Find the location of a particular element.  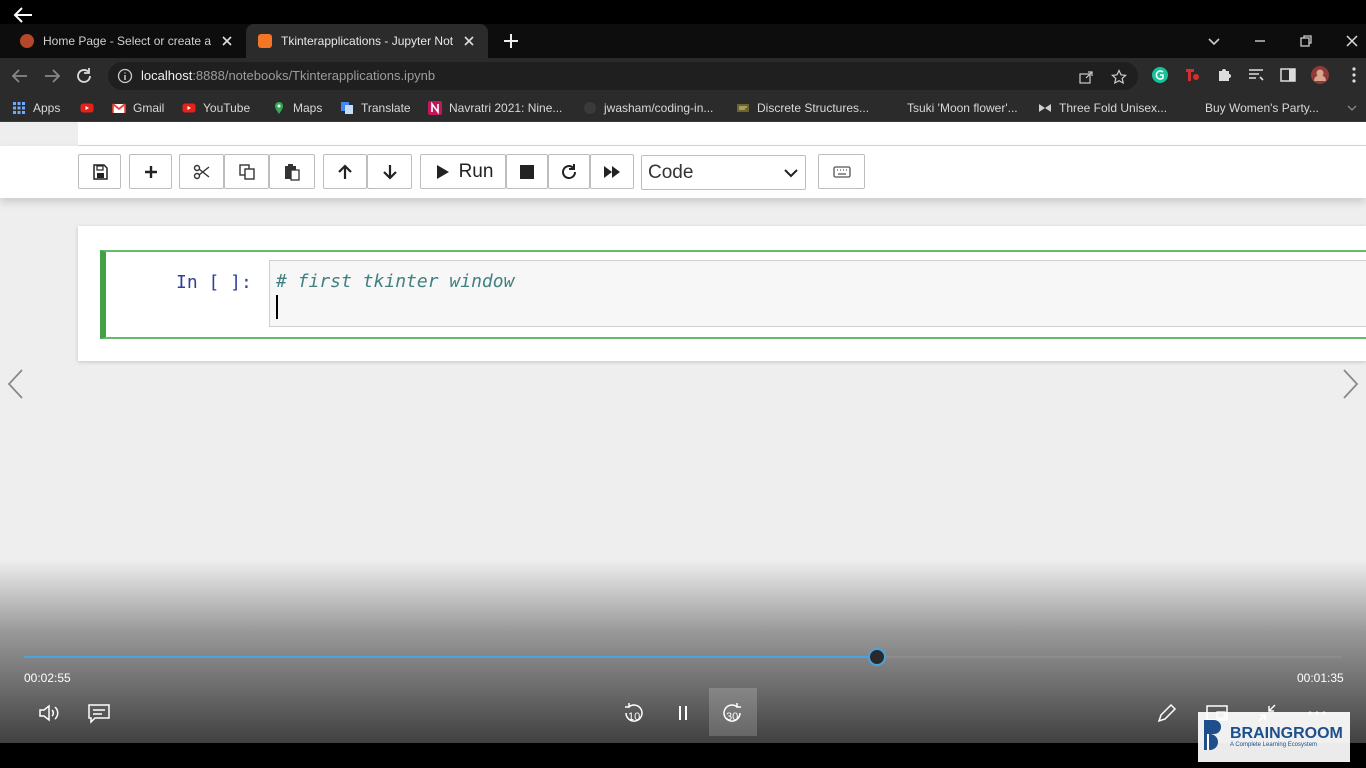

code-line: # first tkinter window is located at coordinates (395, 281).